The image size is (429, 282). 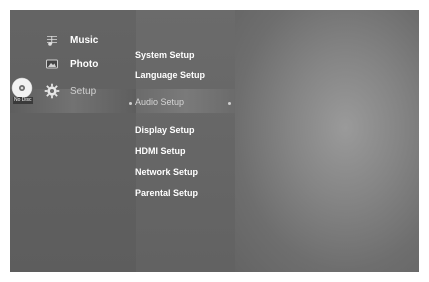 I want to click on main-menu-item-photo: Photo, so click(x=71, y=64).